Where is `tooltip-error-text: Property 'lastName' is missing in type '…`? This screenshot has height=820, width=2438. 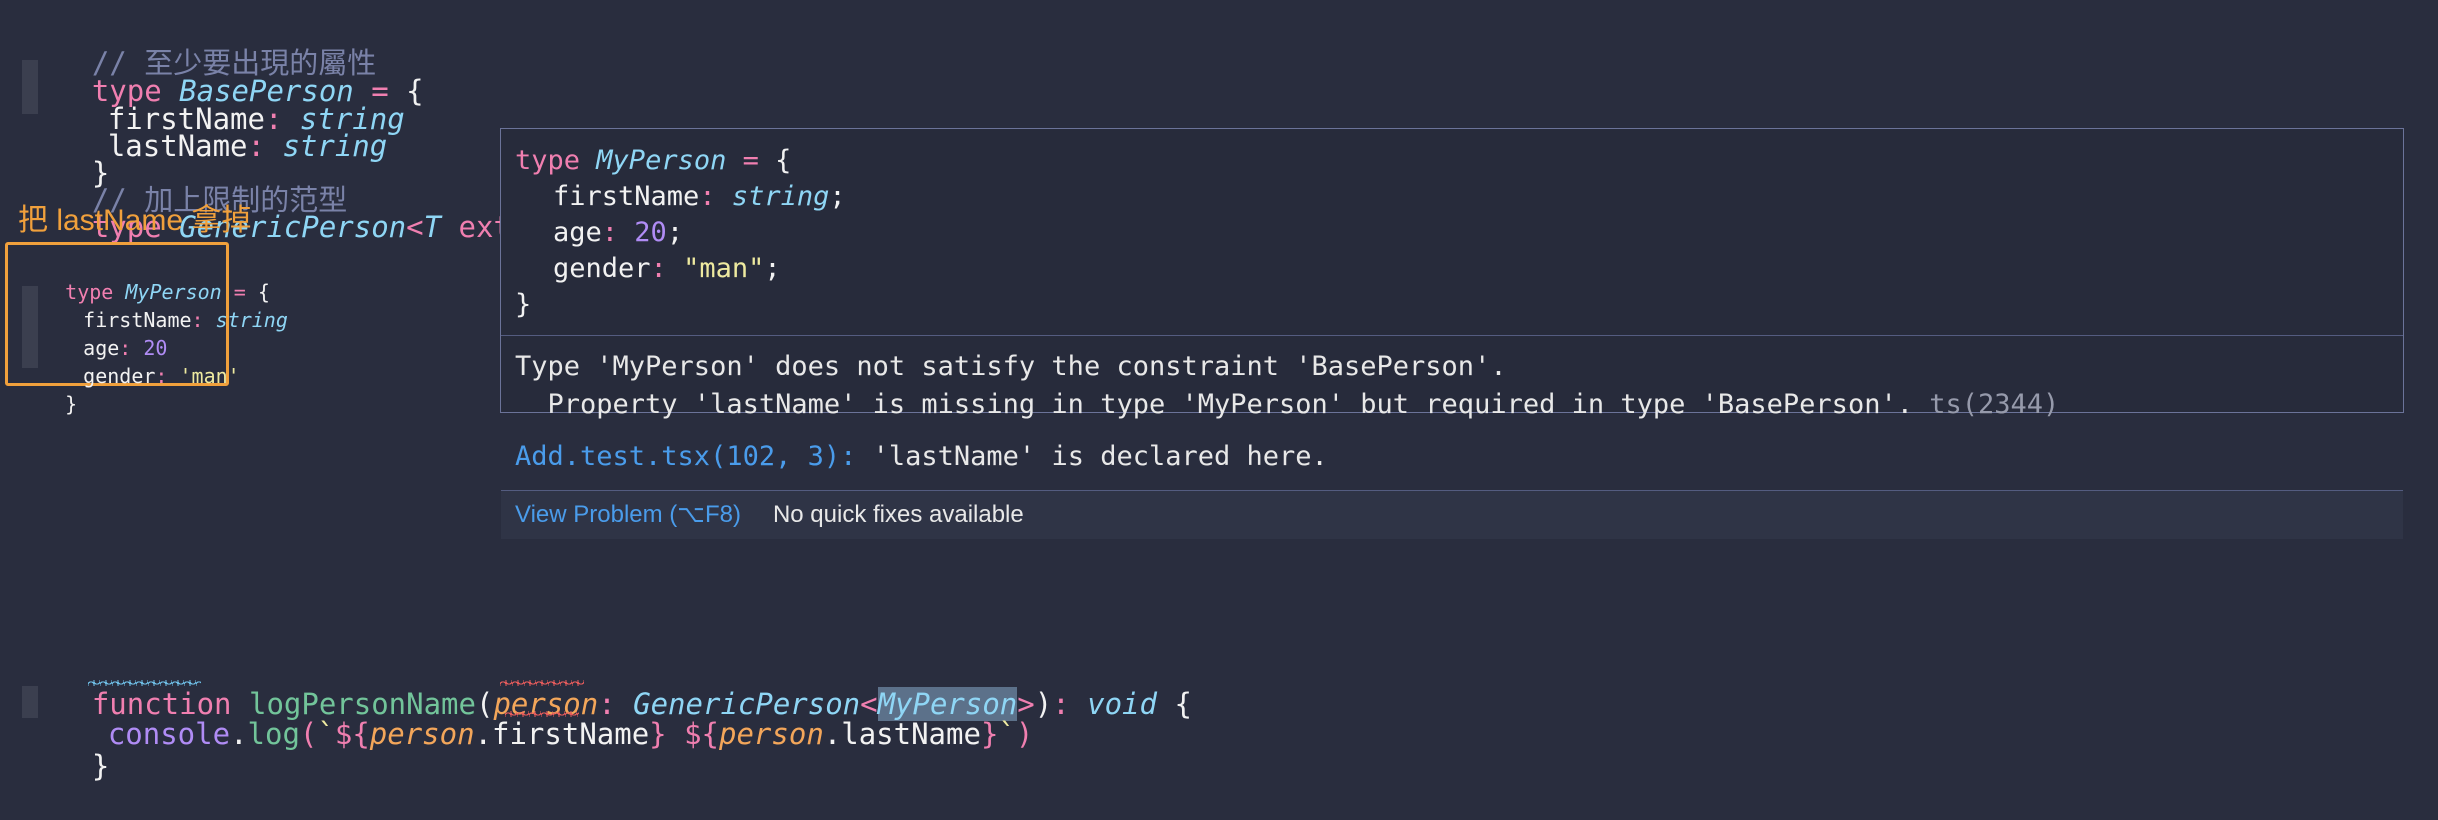
tooltip-error-text: Property 'lastName' is missing in type '… is located at coordinates (1214, 404).